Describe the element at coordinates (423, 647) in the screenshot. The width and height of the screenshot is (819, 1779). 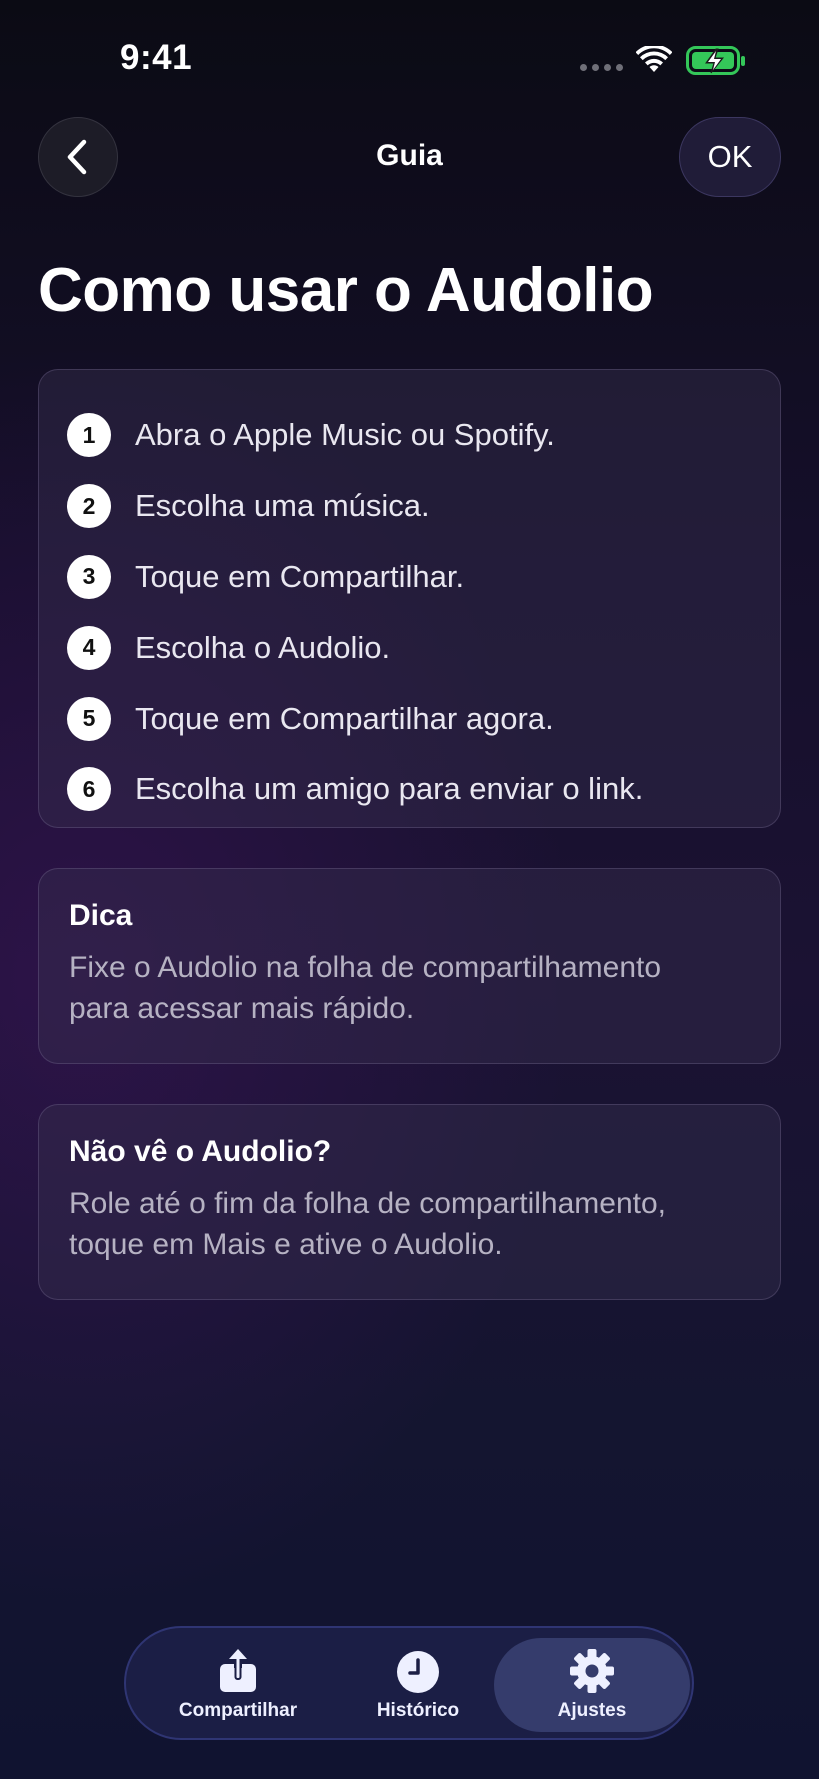
I see `step-item: 4 Escolha o Audolio.` at that location.